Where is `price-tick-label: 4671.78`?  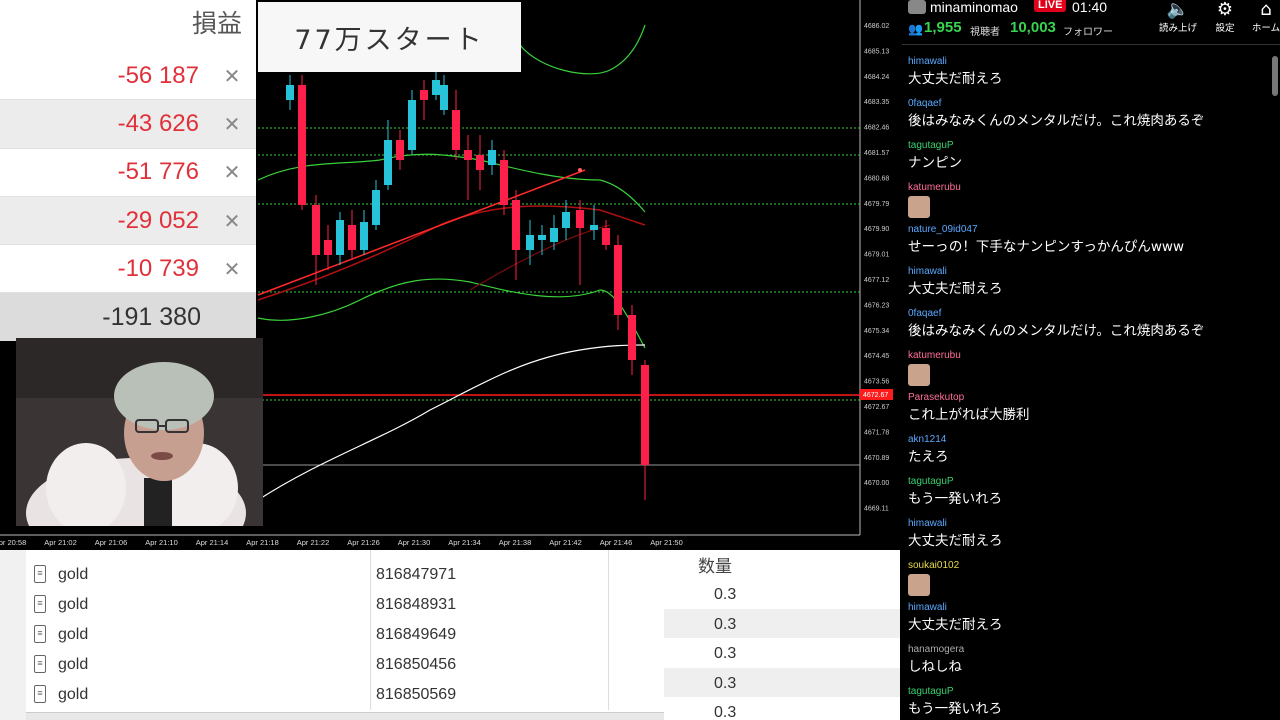 price-tick-label: 4671.78 is located at coordinates (876, 432).